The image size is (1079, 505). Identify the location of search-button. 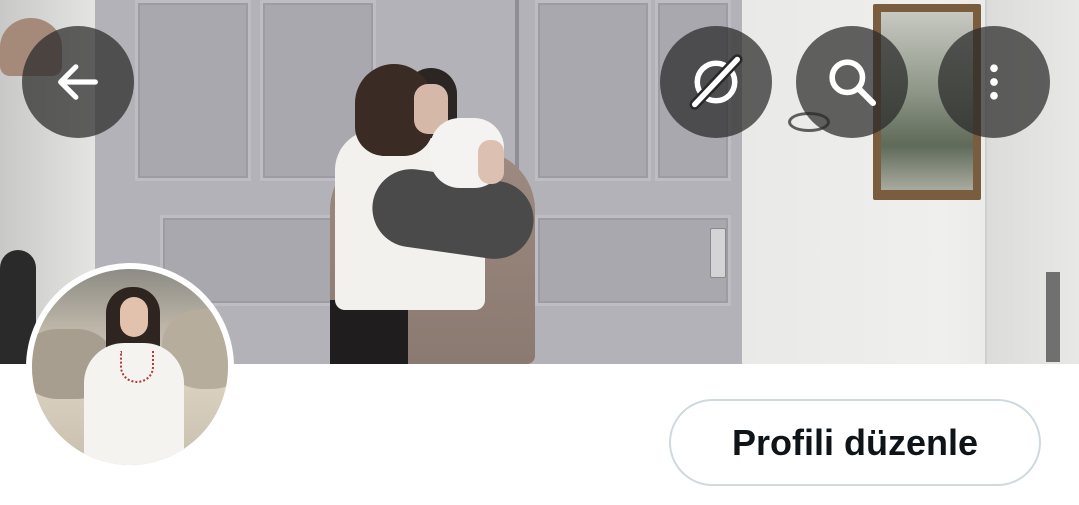
(852, 82).